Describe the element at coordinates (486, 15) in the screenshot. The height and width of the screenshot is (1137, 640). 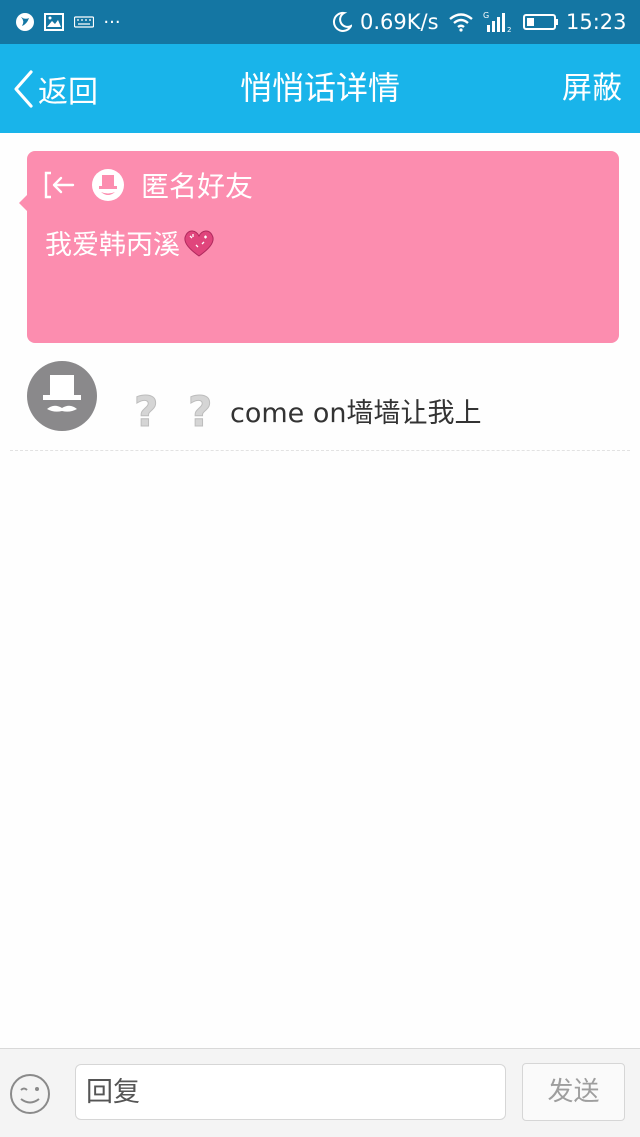
I see `svg-text: G` at that location.